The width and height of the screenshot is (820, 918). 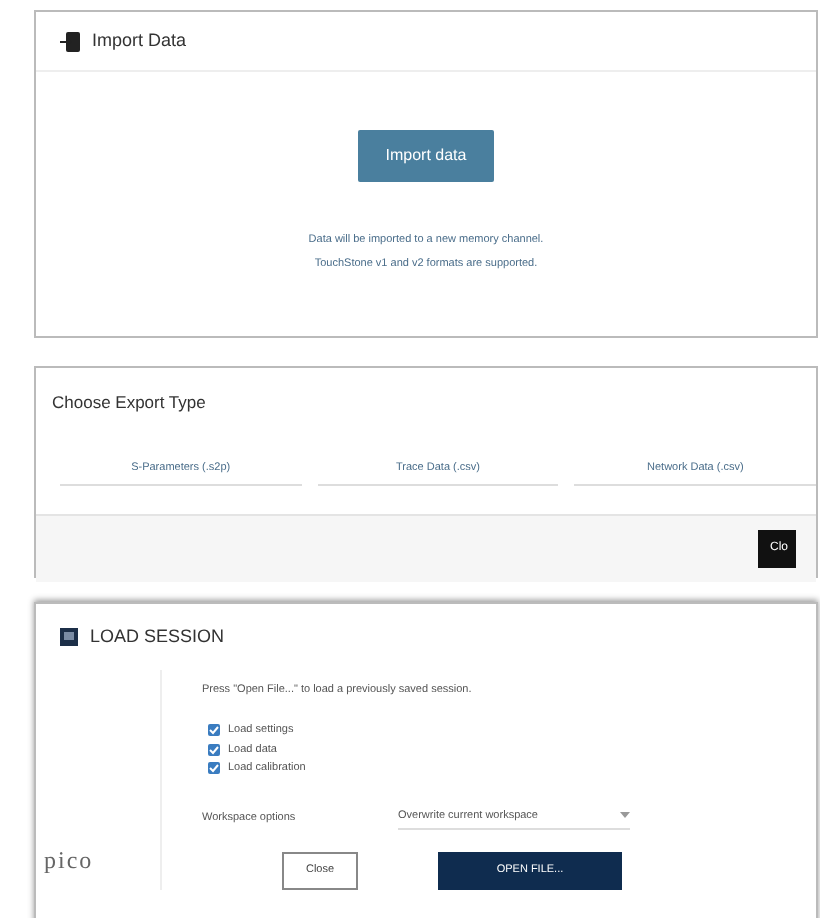 I want to click on logo-text: pico, so click(x=70, y=860).